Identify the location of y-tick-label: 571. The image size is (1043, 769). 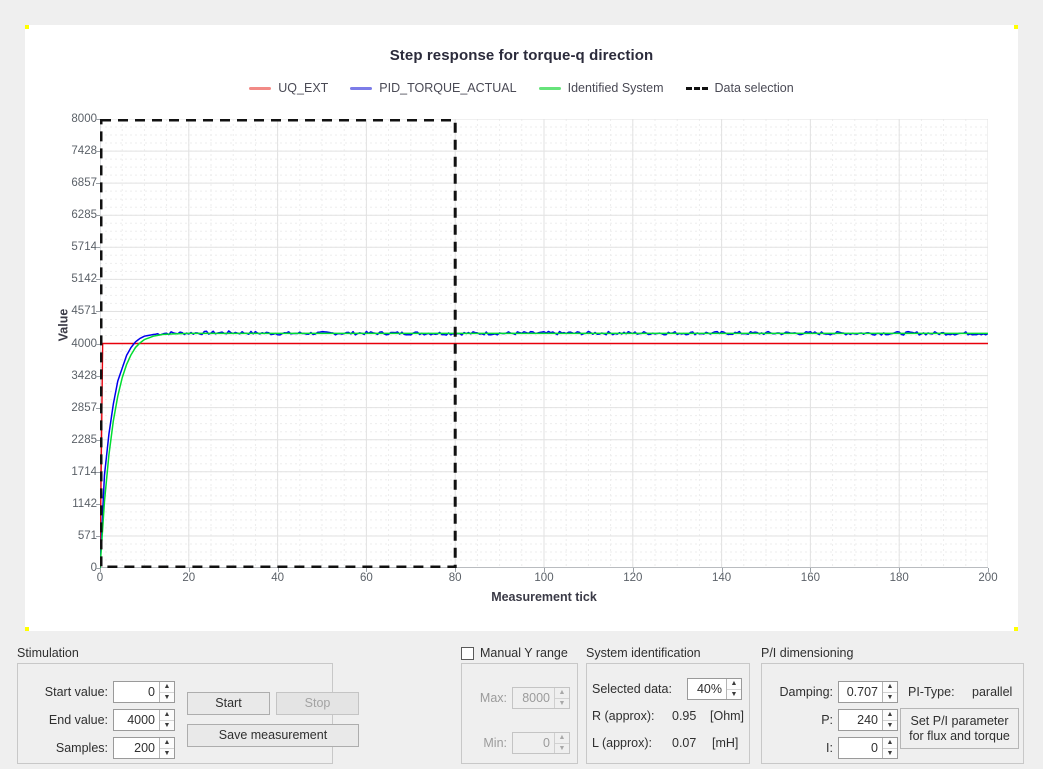
(87, 535).